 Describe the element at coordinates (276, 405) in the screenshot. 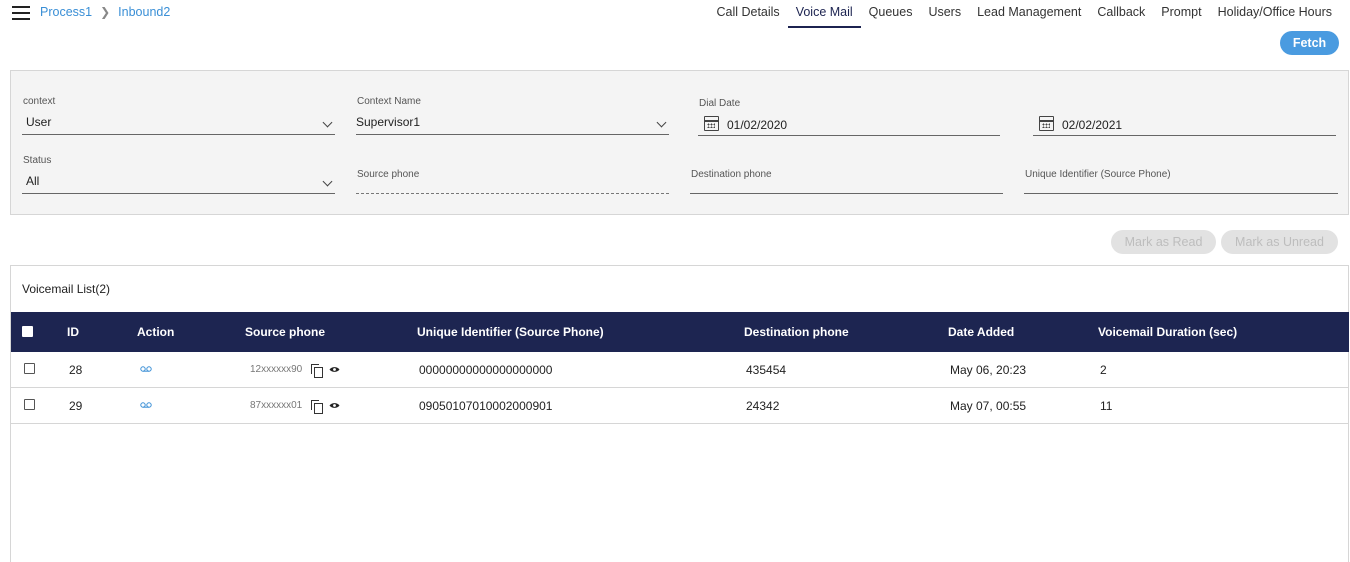

I see `source-phone-cell: 87xxxxxx01` at that location.